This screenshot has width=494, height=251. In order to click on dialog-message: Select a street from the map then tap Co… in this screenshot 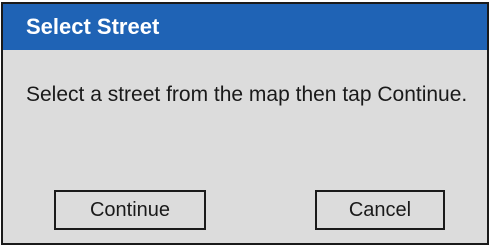, I will do `click(247, 94)`.